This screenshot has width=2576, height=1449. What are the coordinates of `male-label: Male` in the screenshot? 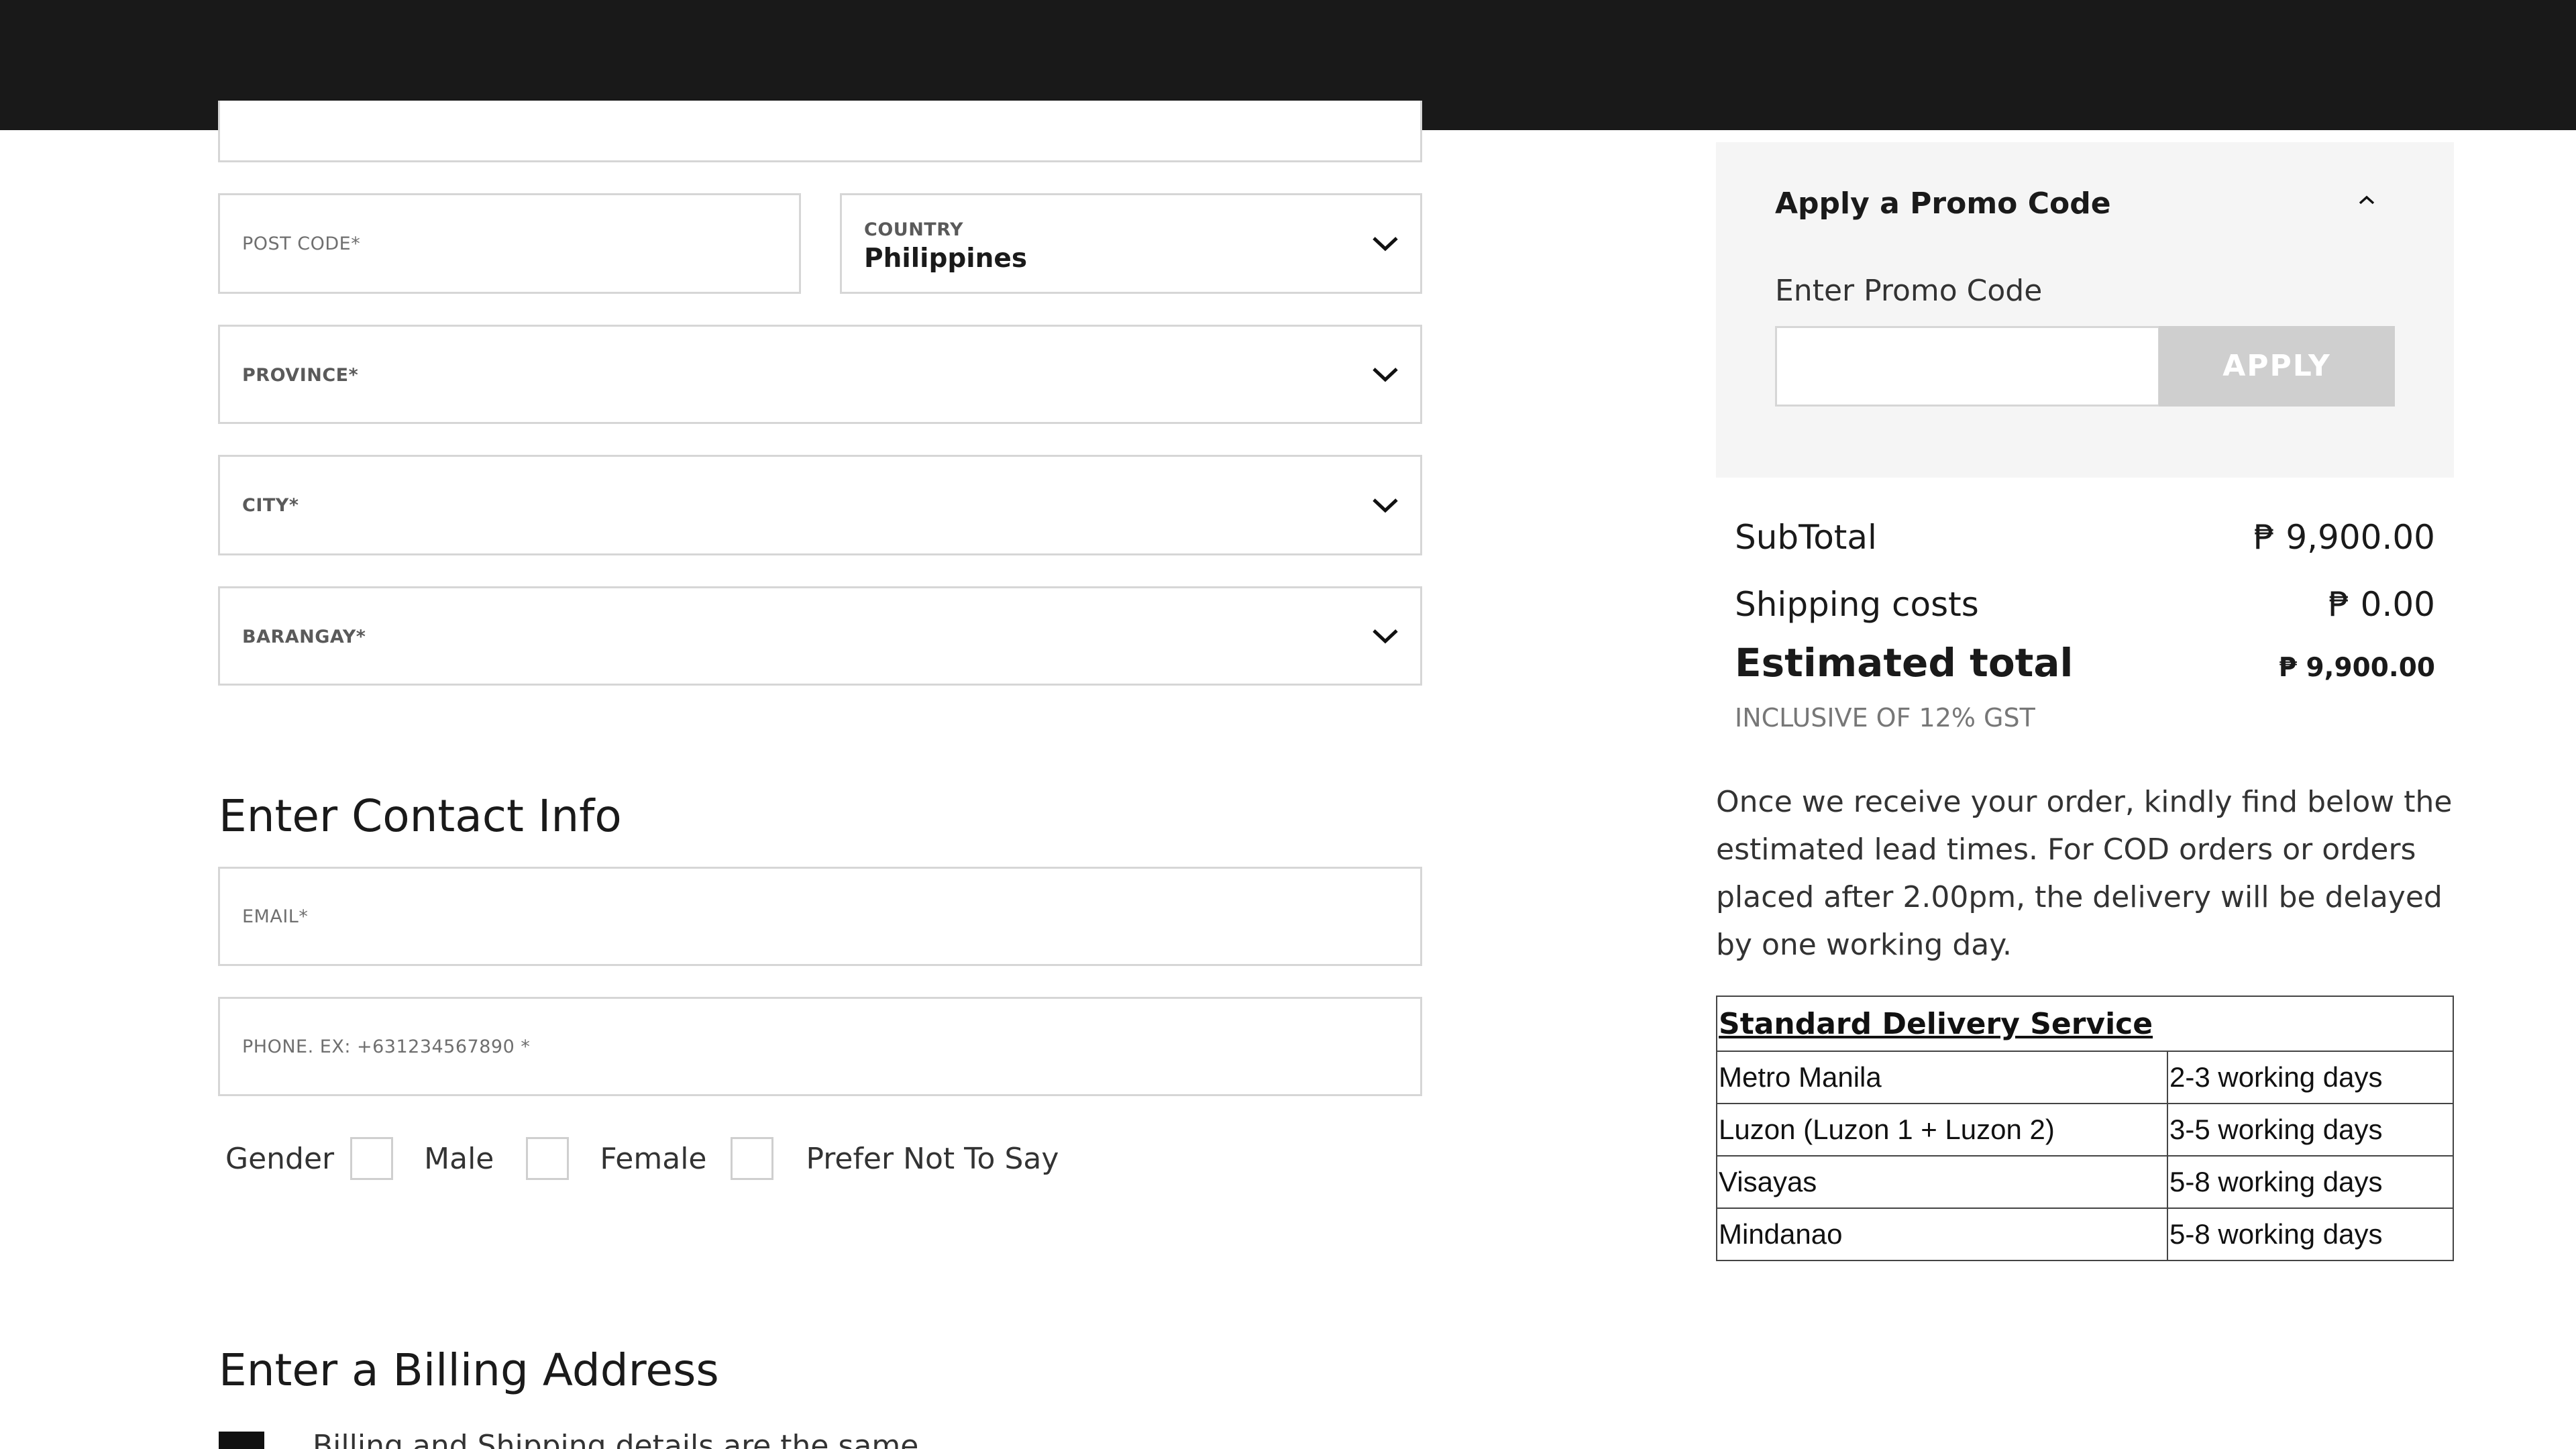 It's located at (459, 1158).